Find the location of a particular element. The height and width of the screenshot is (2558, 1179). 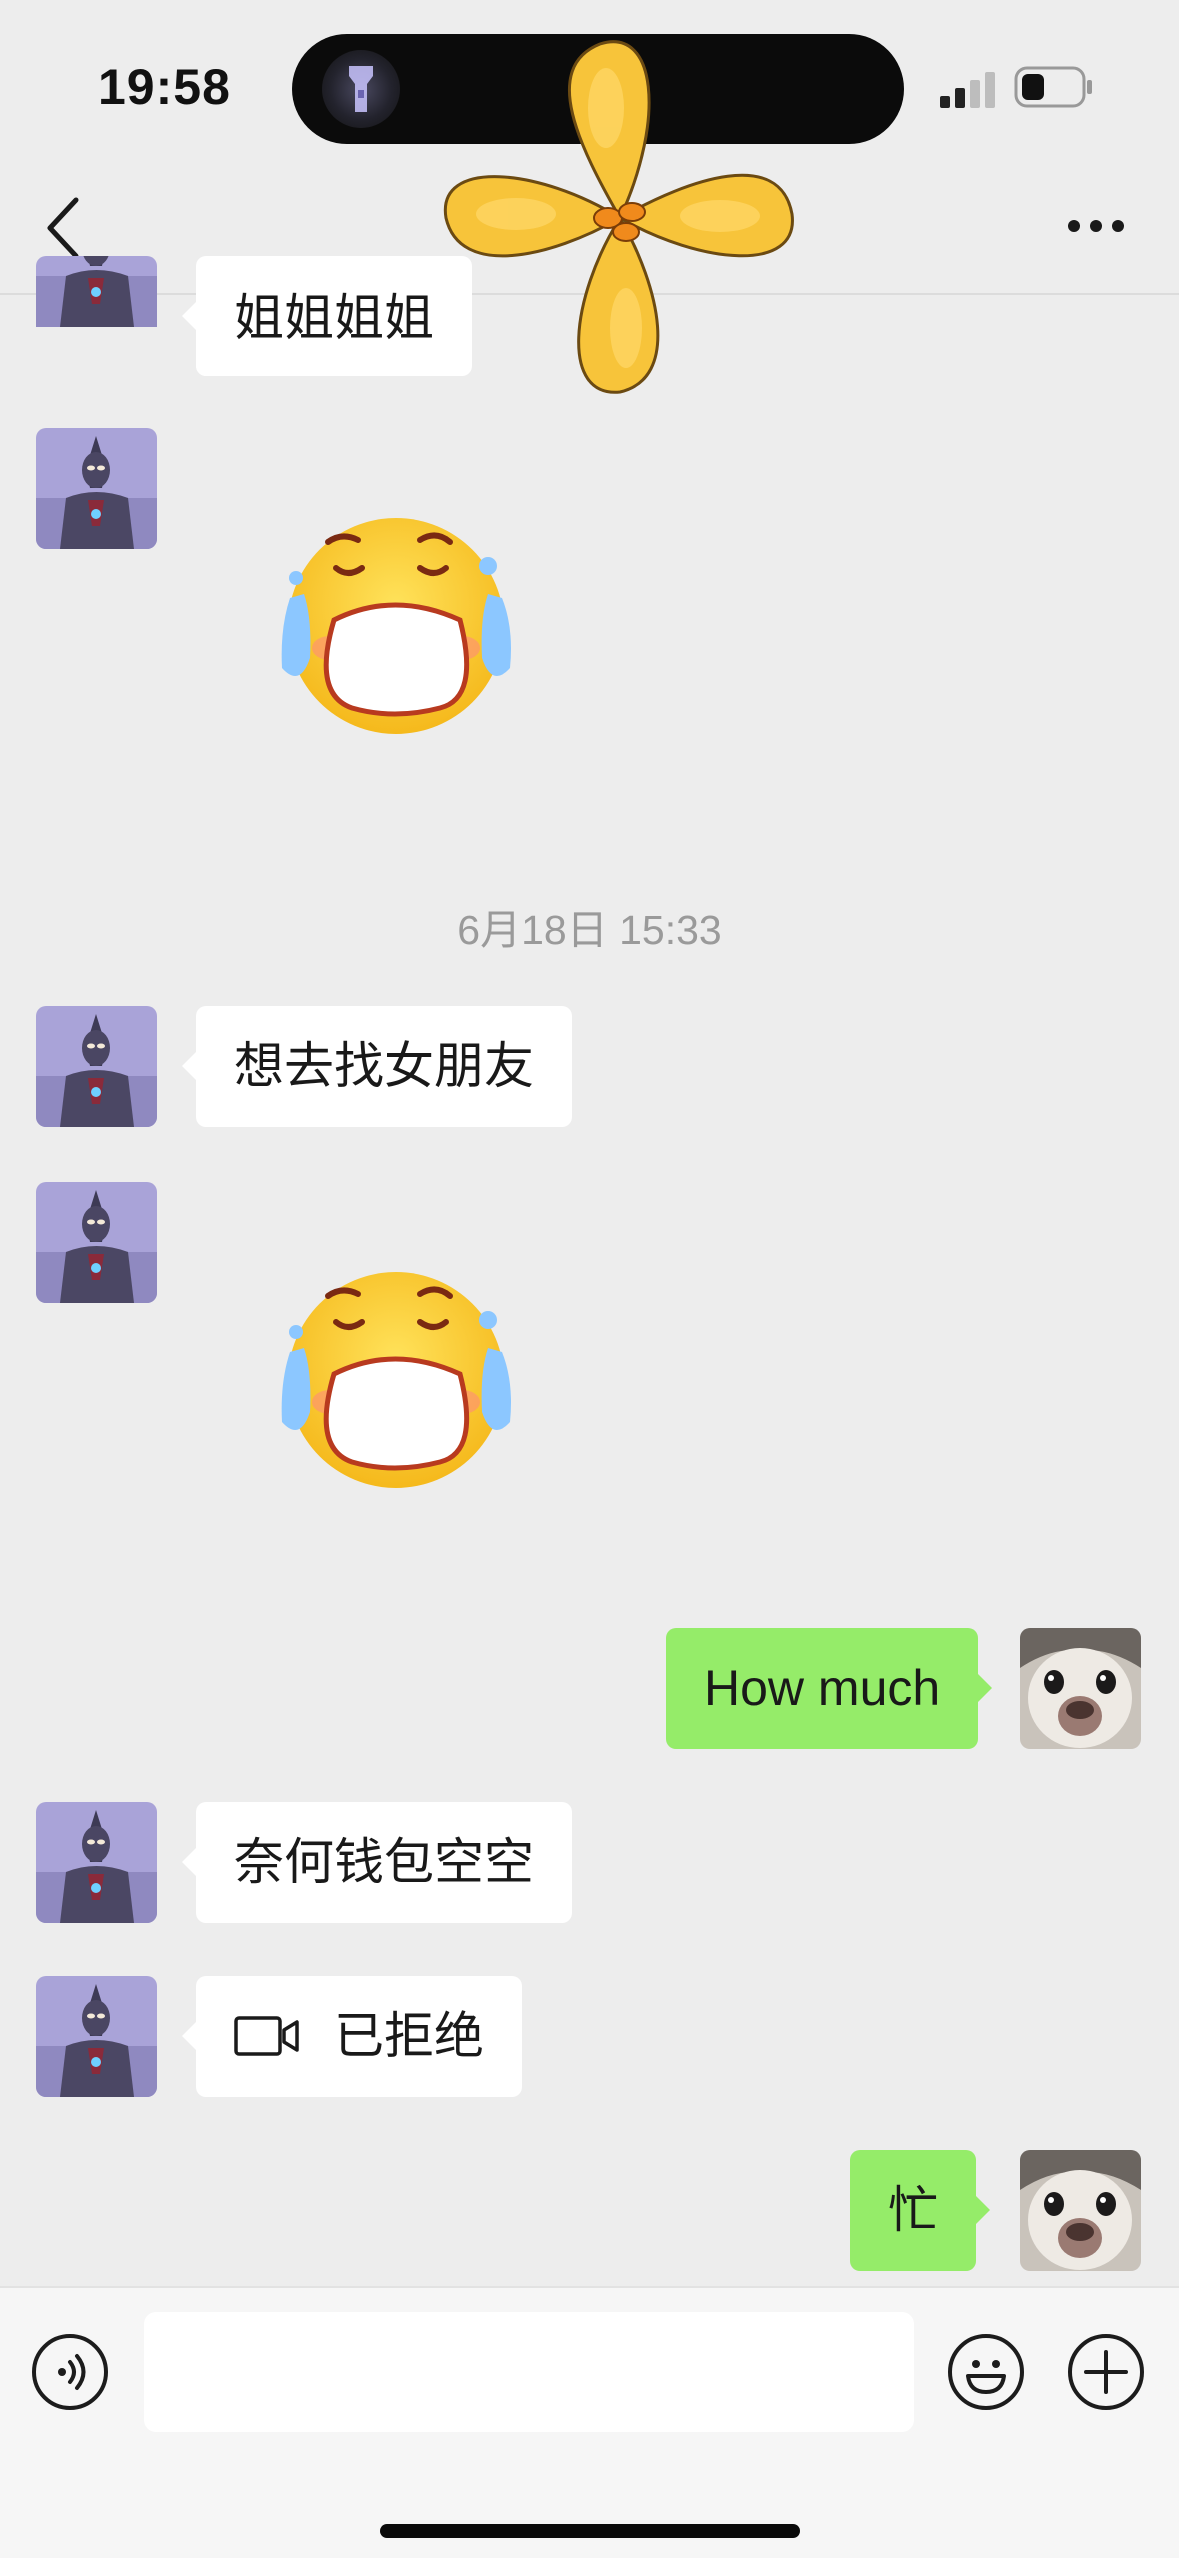

message-bubble: How much is located at coordinates (829, 1688).